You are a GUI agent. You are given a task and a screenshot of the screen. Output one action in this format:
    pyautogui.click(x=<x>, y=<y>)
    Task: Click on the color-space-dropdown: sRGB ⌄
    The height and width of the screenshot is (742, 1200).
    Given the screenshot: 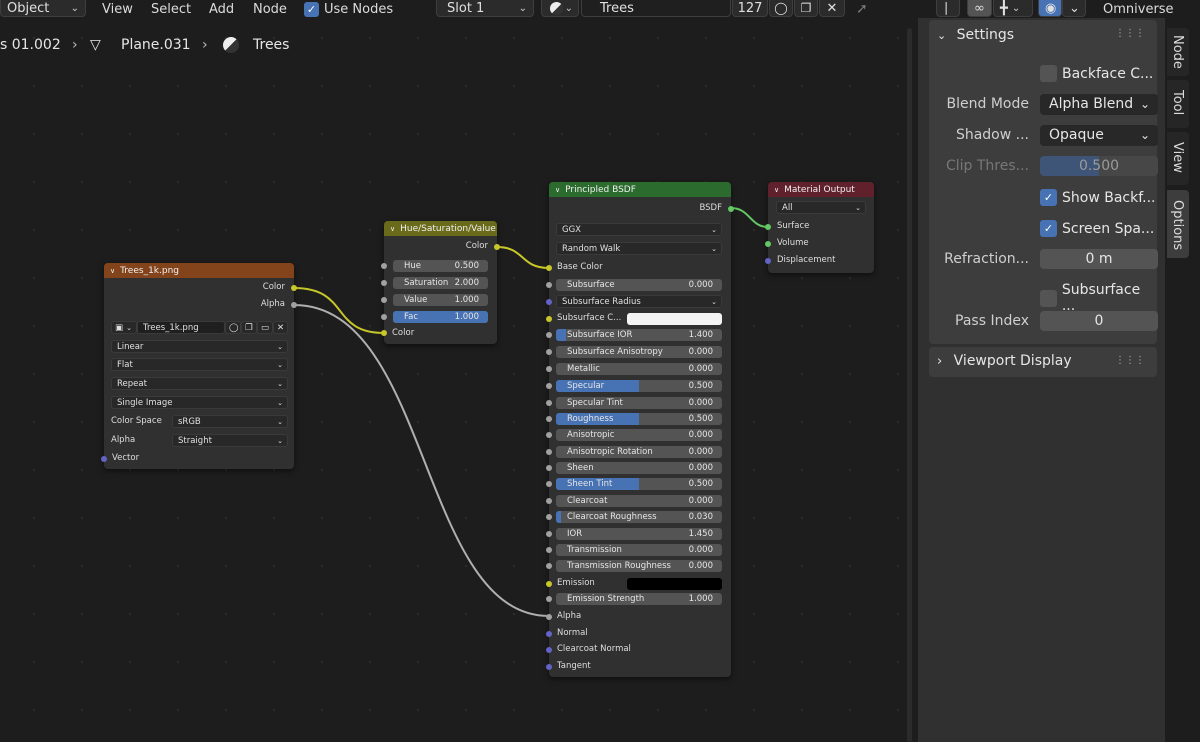 What is the action you would take?
    pyautogui.click(x=230, y=421)
    